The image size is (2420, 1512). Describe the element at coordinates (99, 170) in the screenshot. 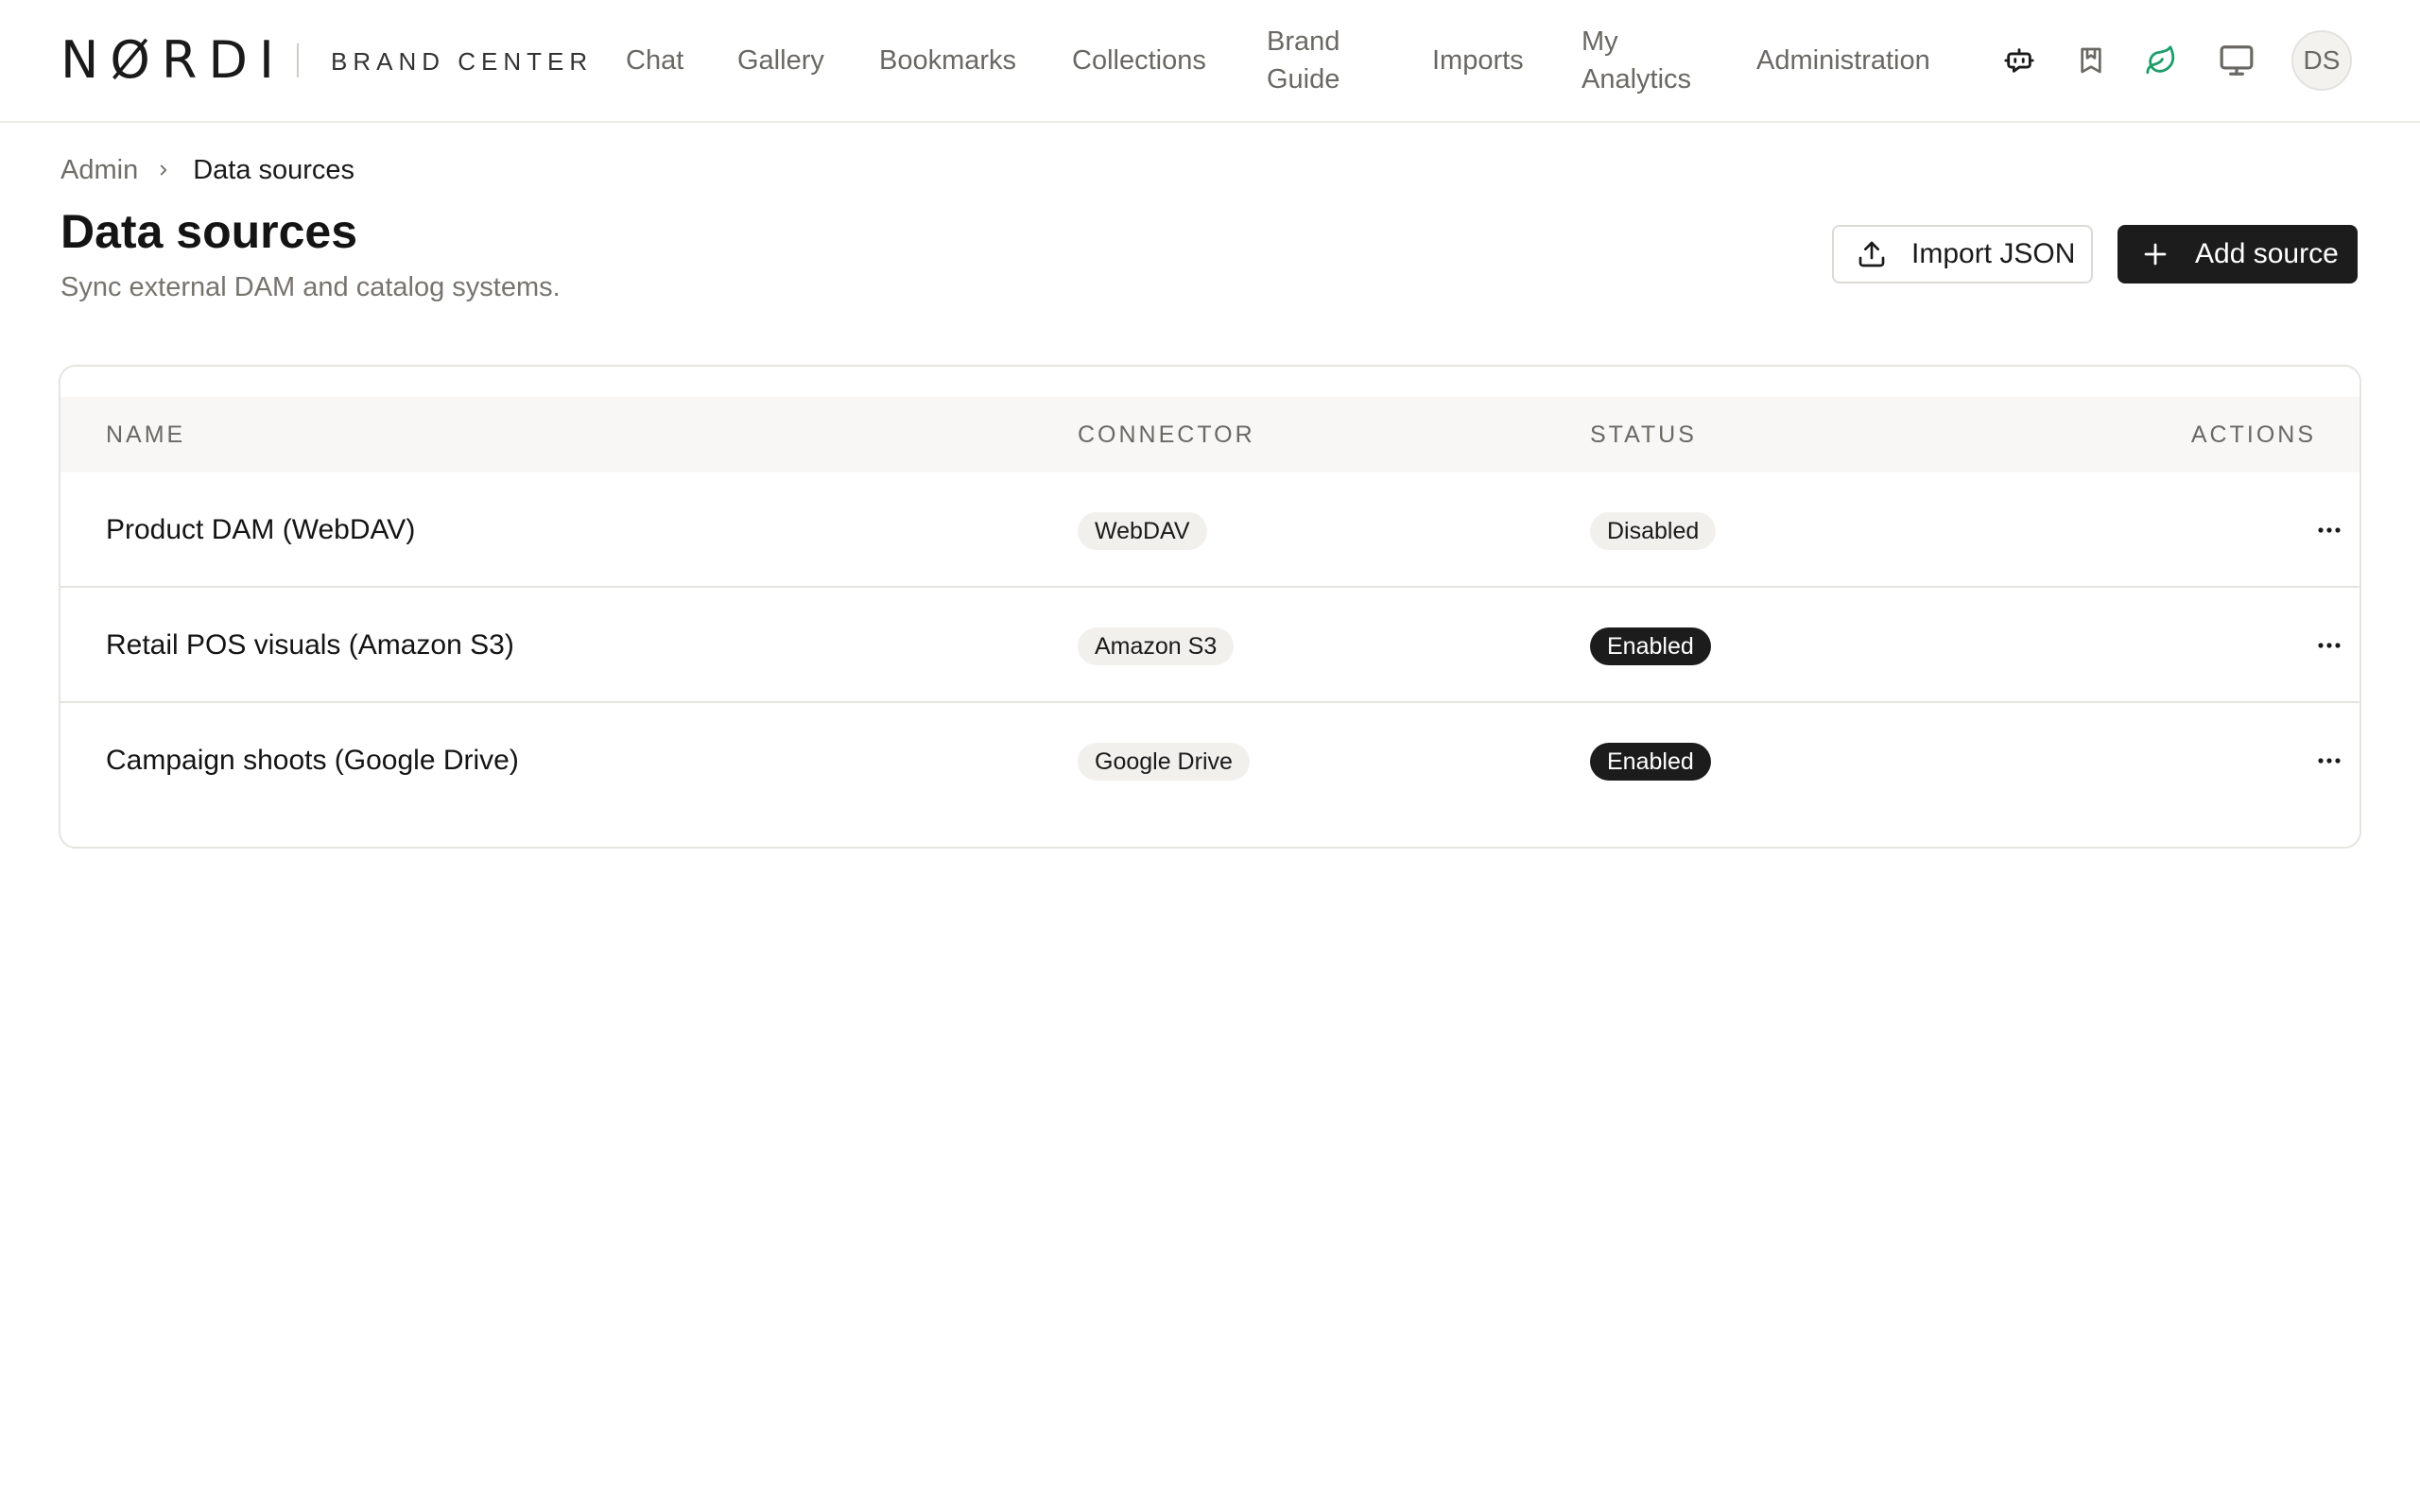

I see `breadcrumb-admin: Admin` at that location.